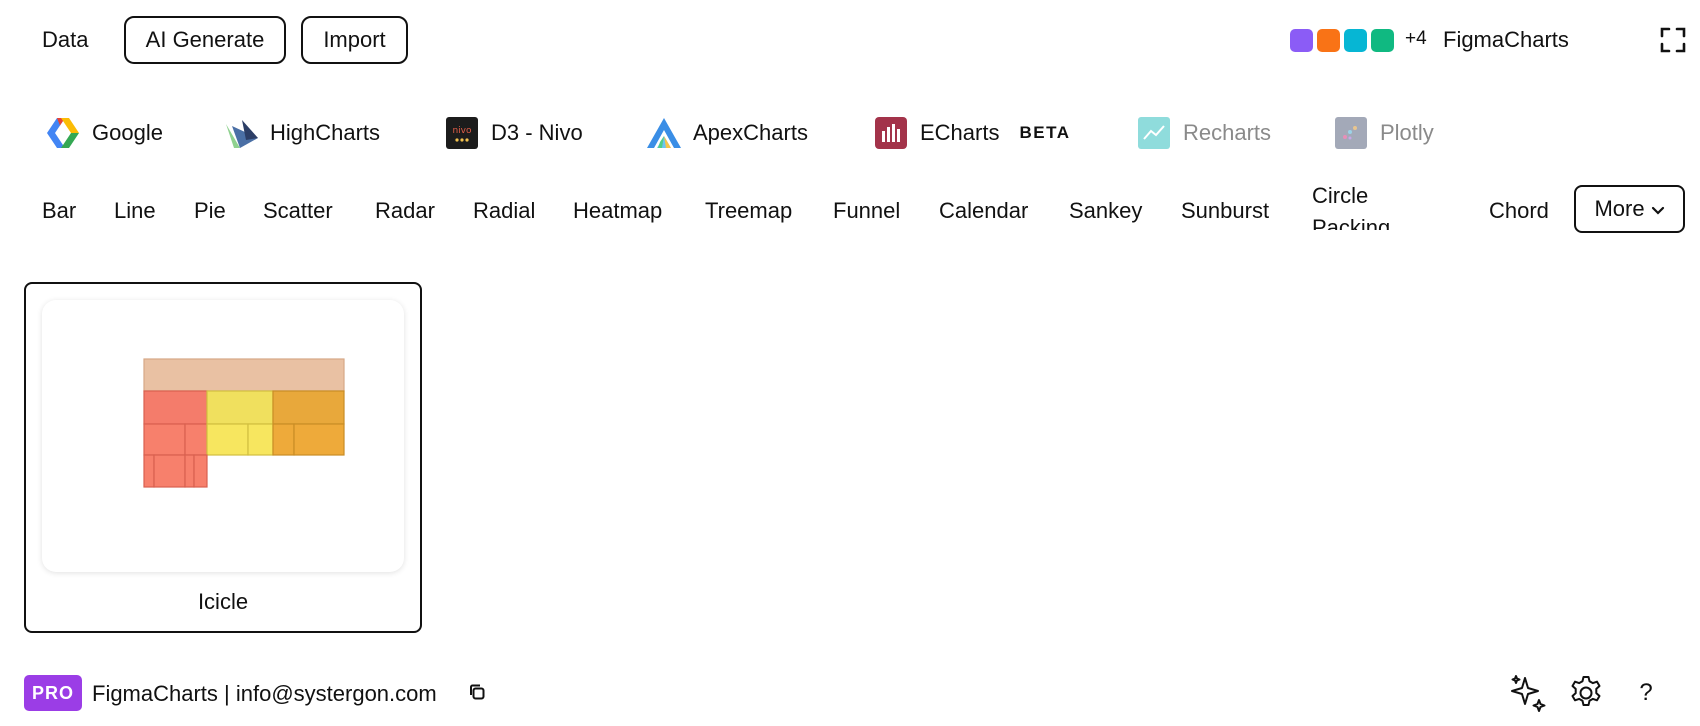  Describe the element at coordinates (1328, 40) in the screenshot. I see `swatch-orange` at that location.